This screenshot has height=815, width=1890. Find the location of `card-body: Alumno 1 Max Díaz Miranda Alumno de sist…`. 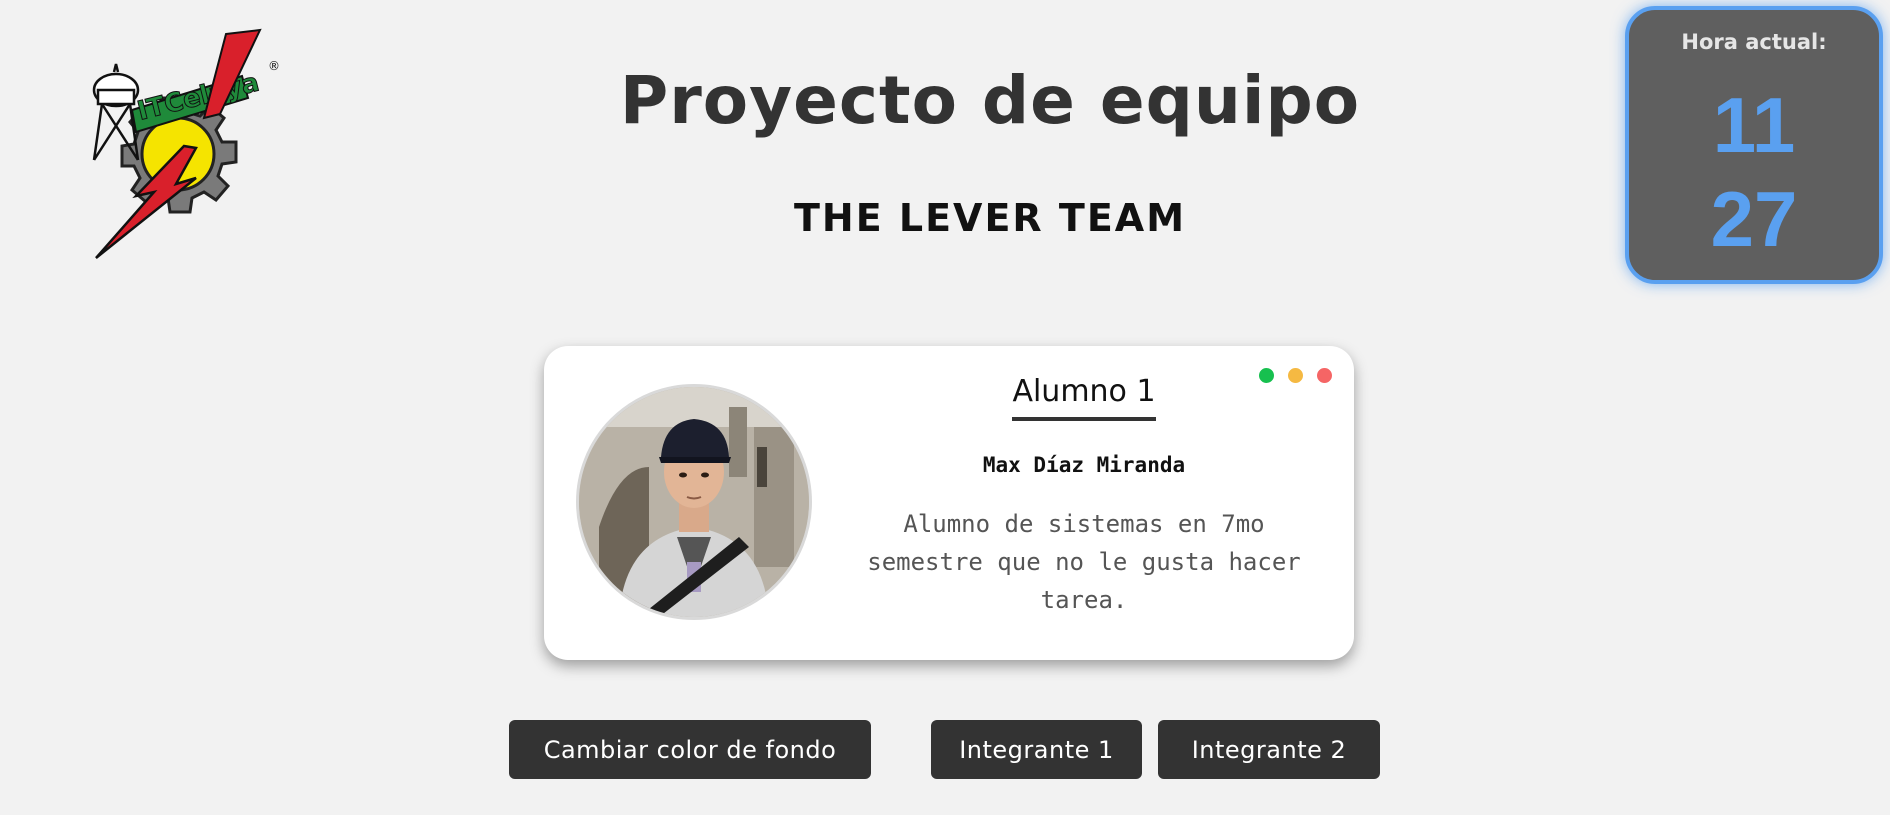

card-body: Alumno 1 Max Díaz Miranda Alumno de sist… is located at coordinates (1084, 496).